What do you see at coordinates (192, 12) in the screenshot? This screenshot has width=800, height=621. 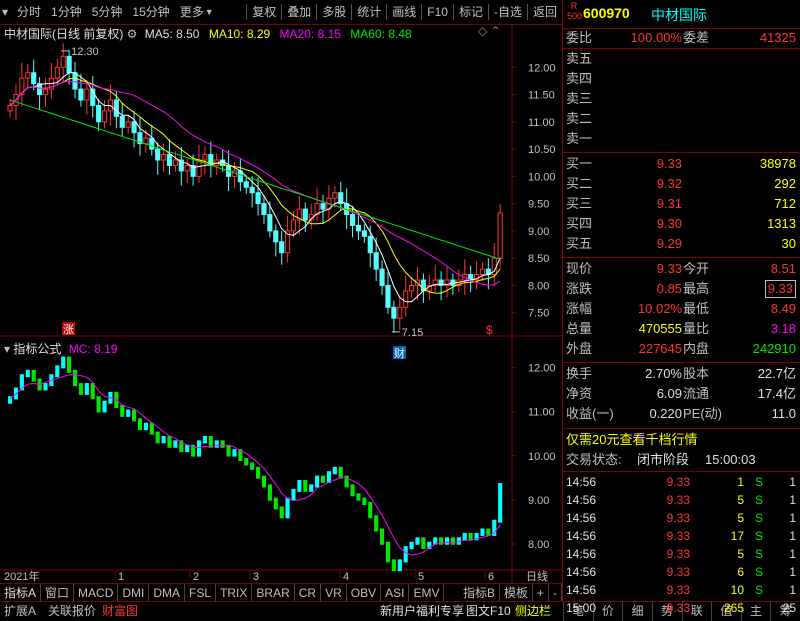 I see `period-tab-more: 更多` at bounding box center [192, 12].